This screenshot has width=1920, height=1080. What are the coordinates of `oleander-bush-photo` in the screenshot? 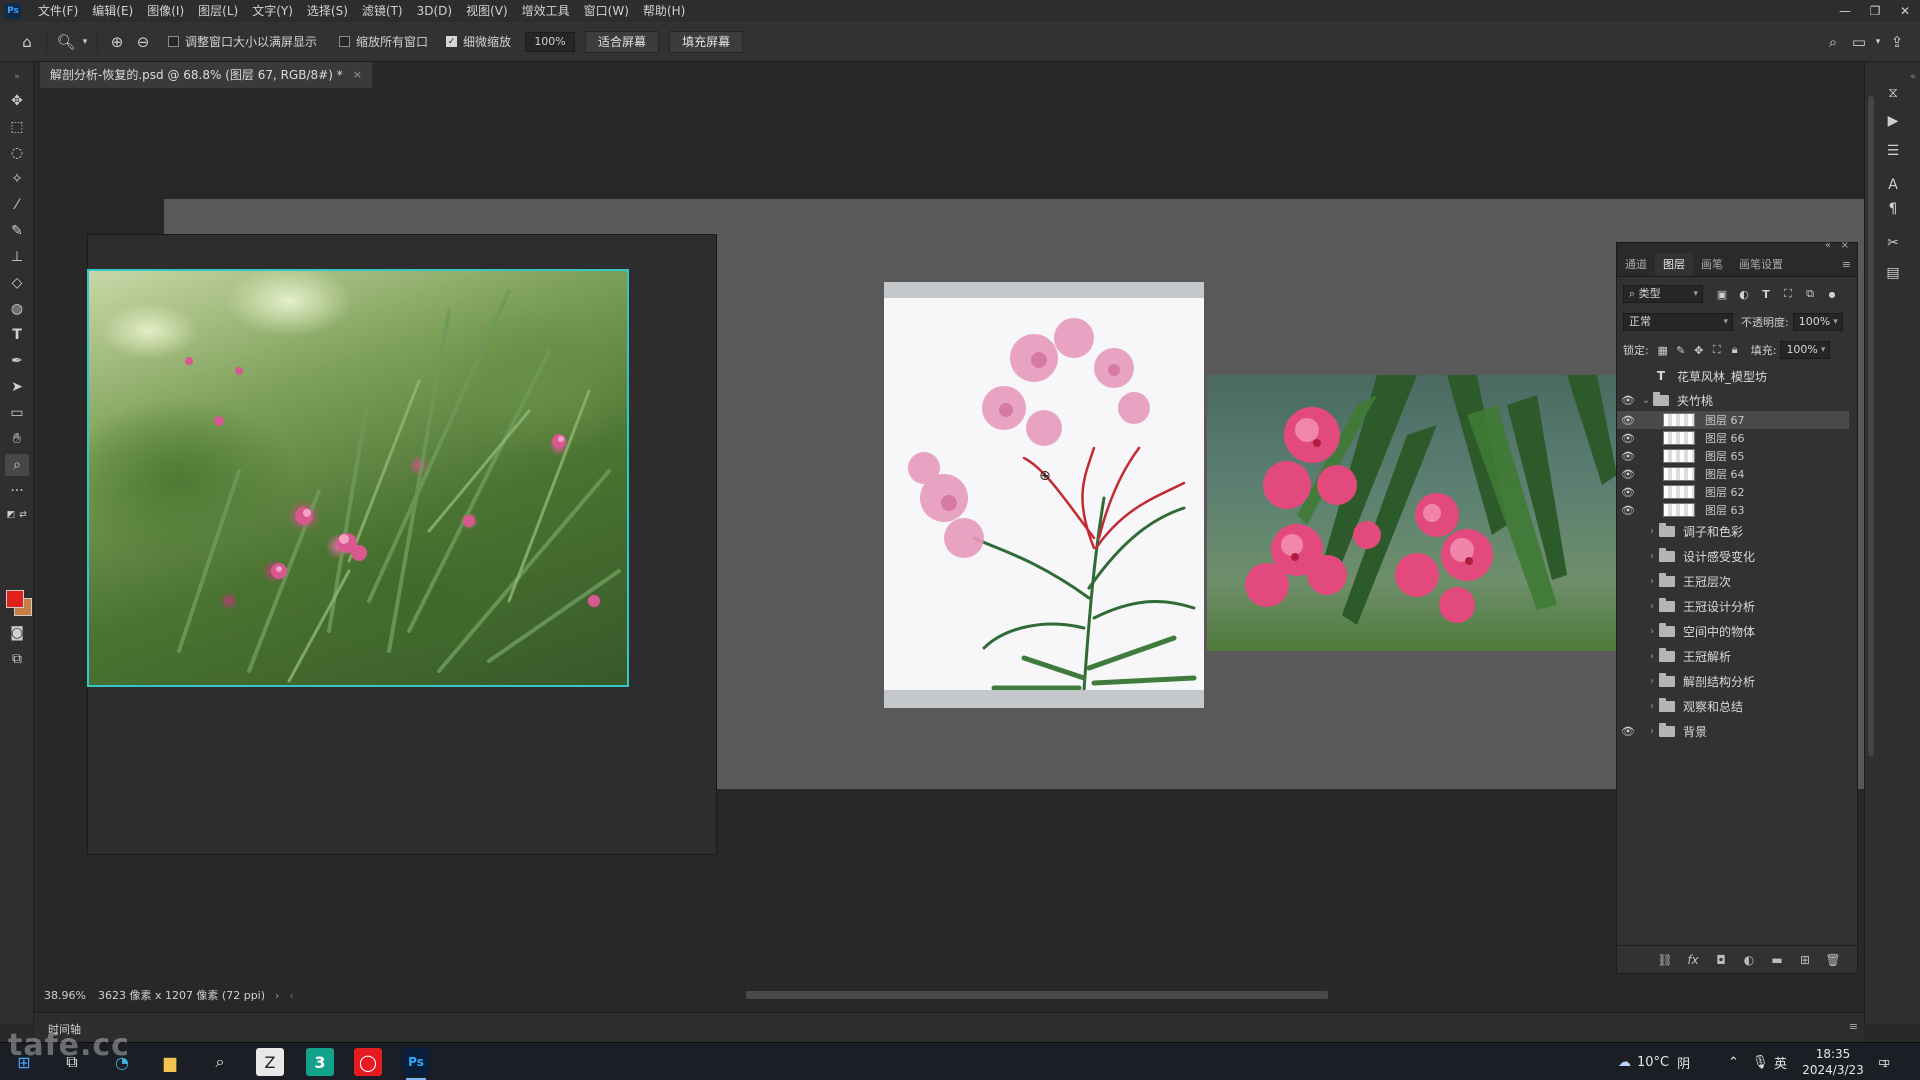 It's located at (358, 478).